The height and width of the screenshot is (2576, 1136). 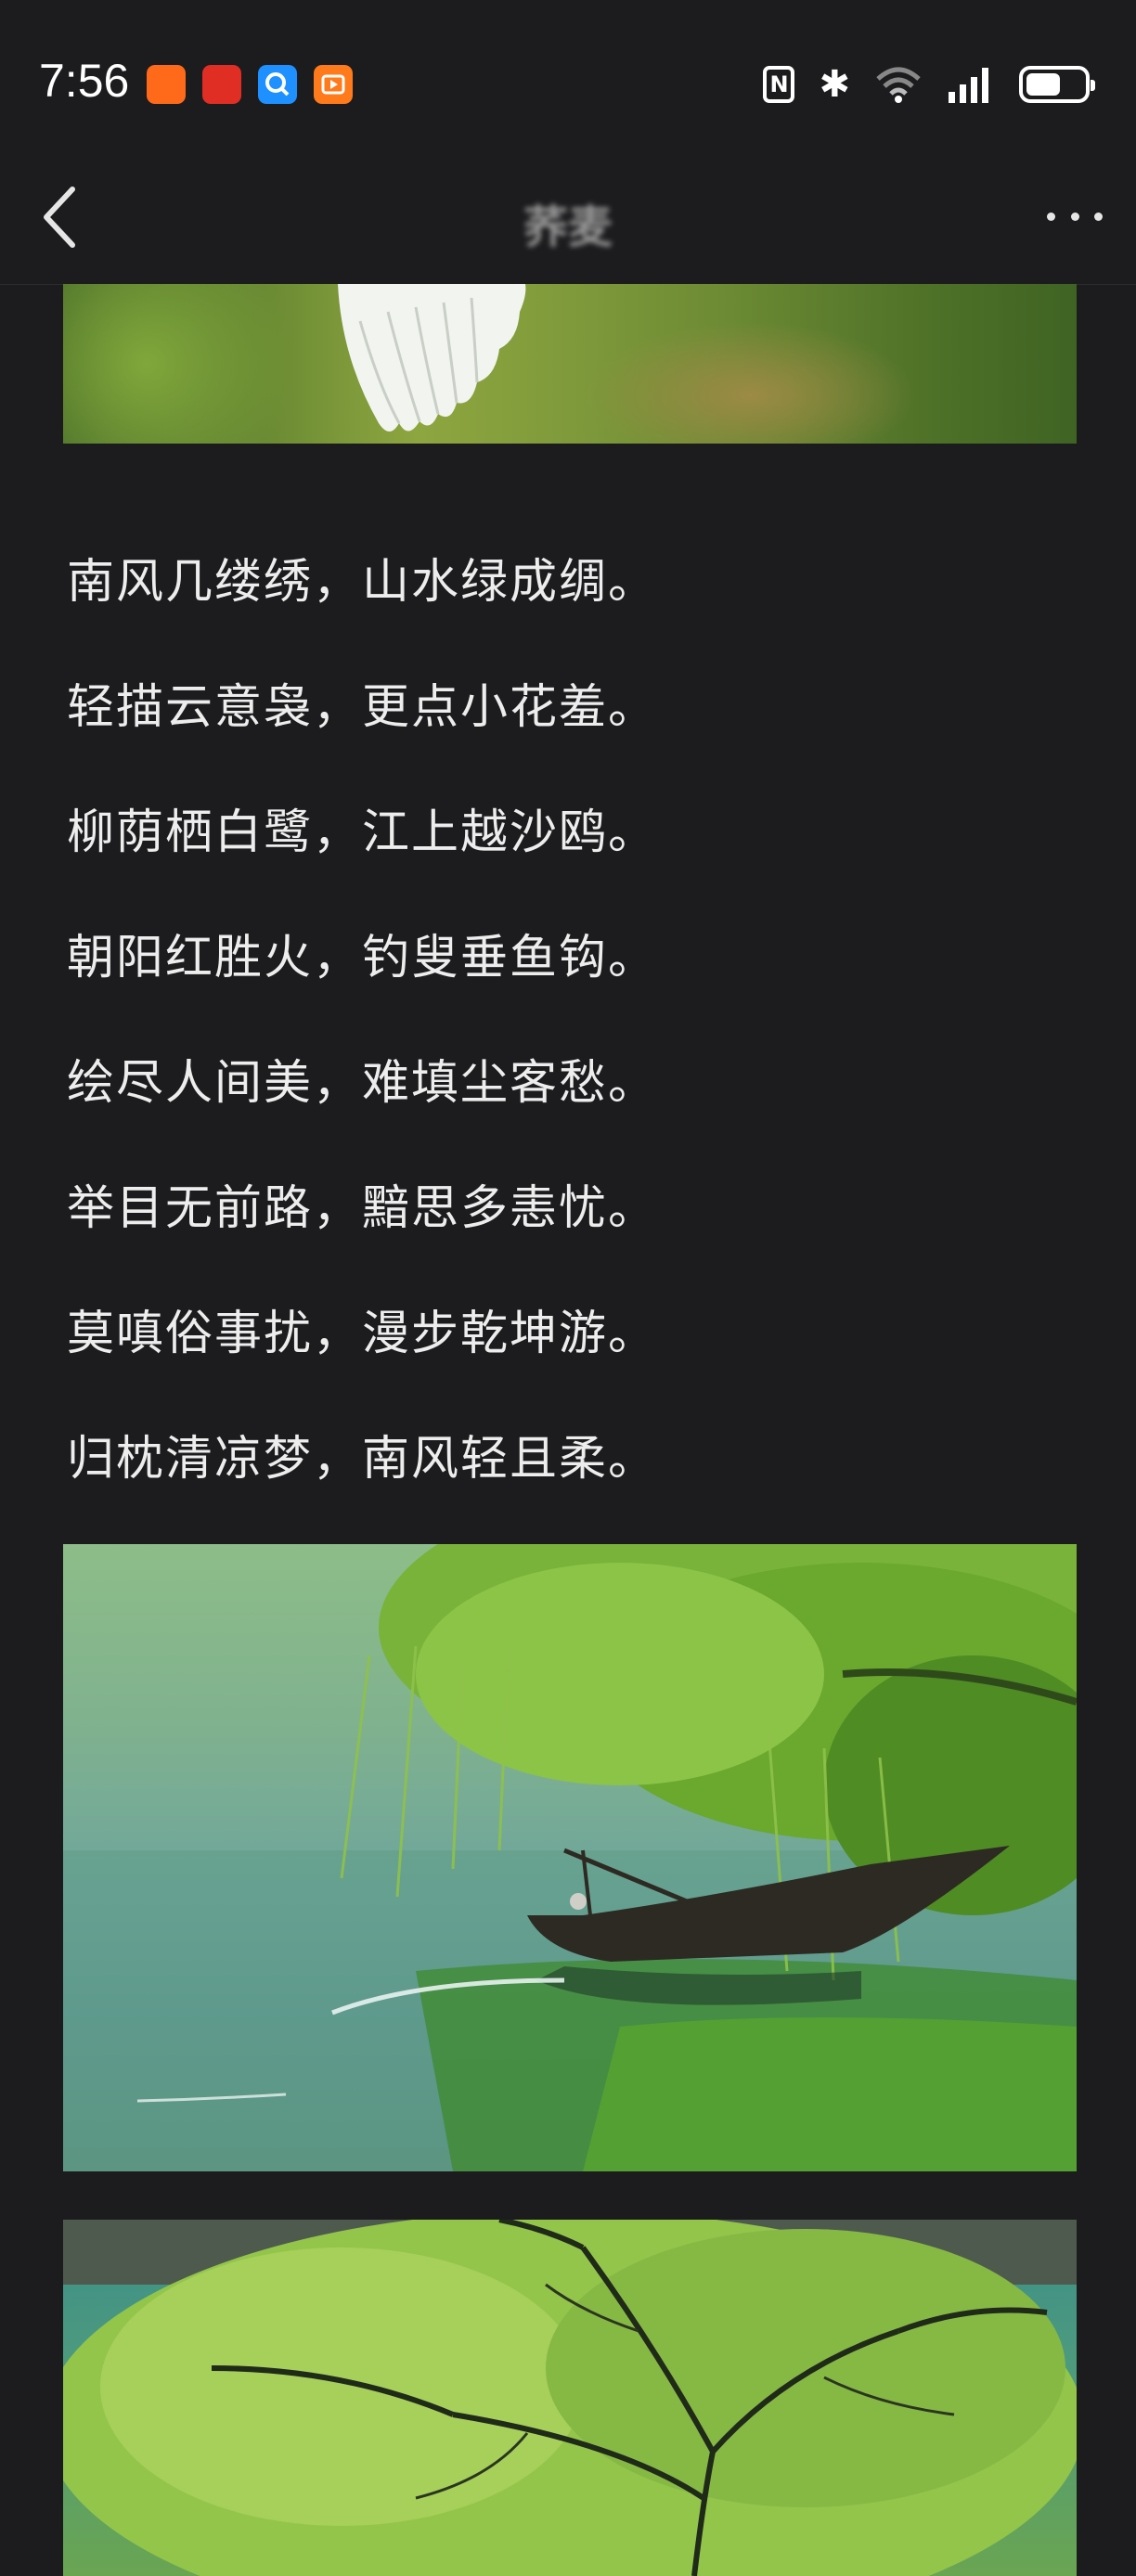 What do you see at coordinates (570, 364) in the screenshot?
I see `egret-photo` at bounding box center [570, 364].